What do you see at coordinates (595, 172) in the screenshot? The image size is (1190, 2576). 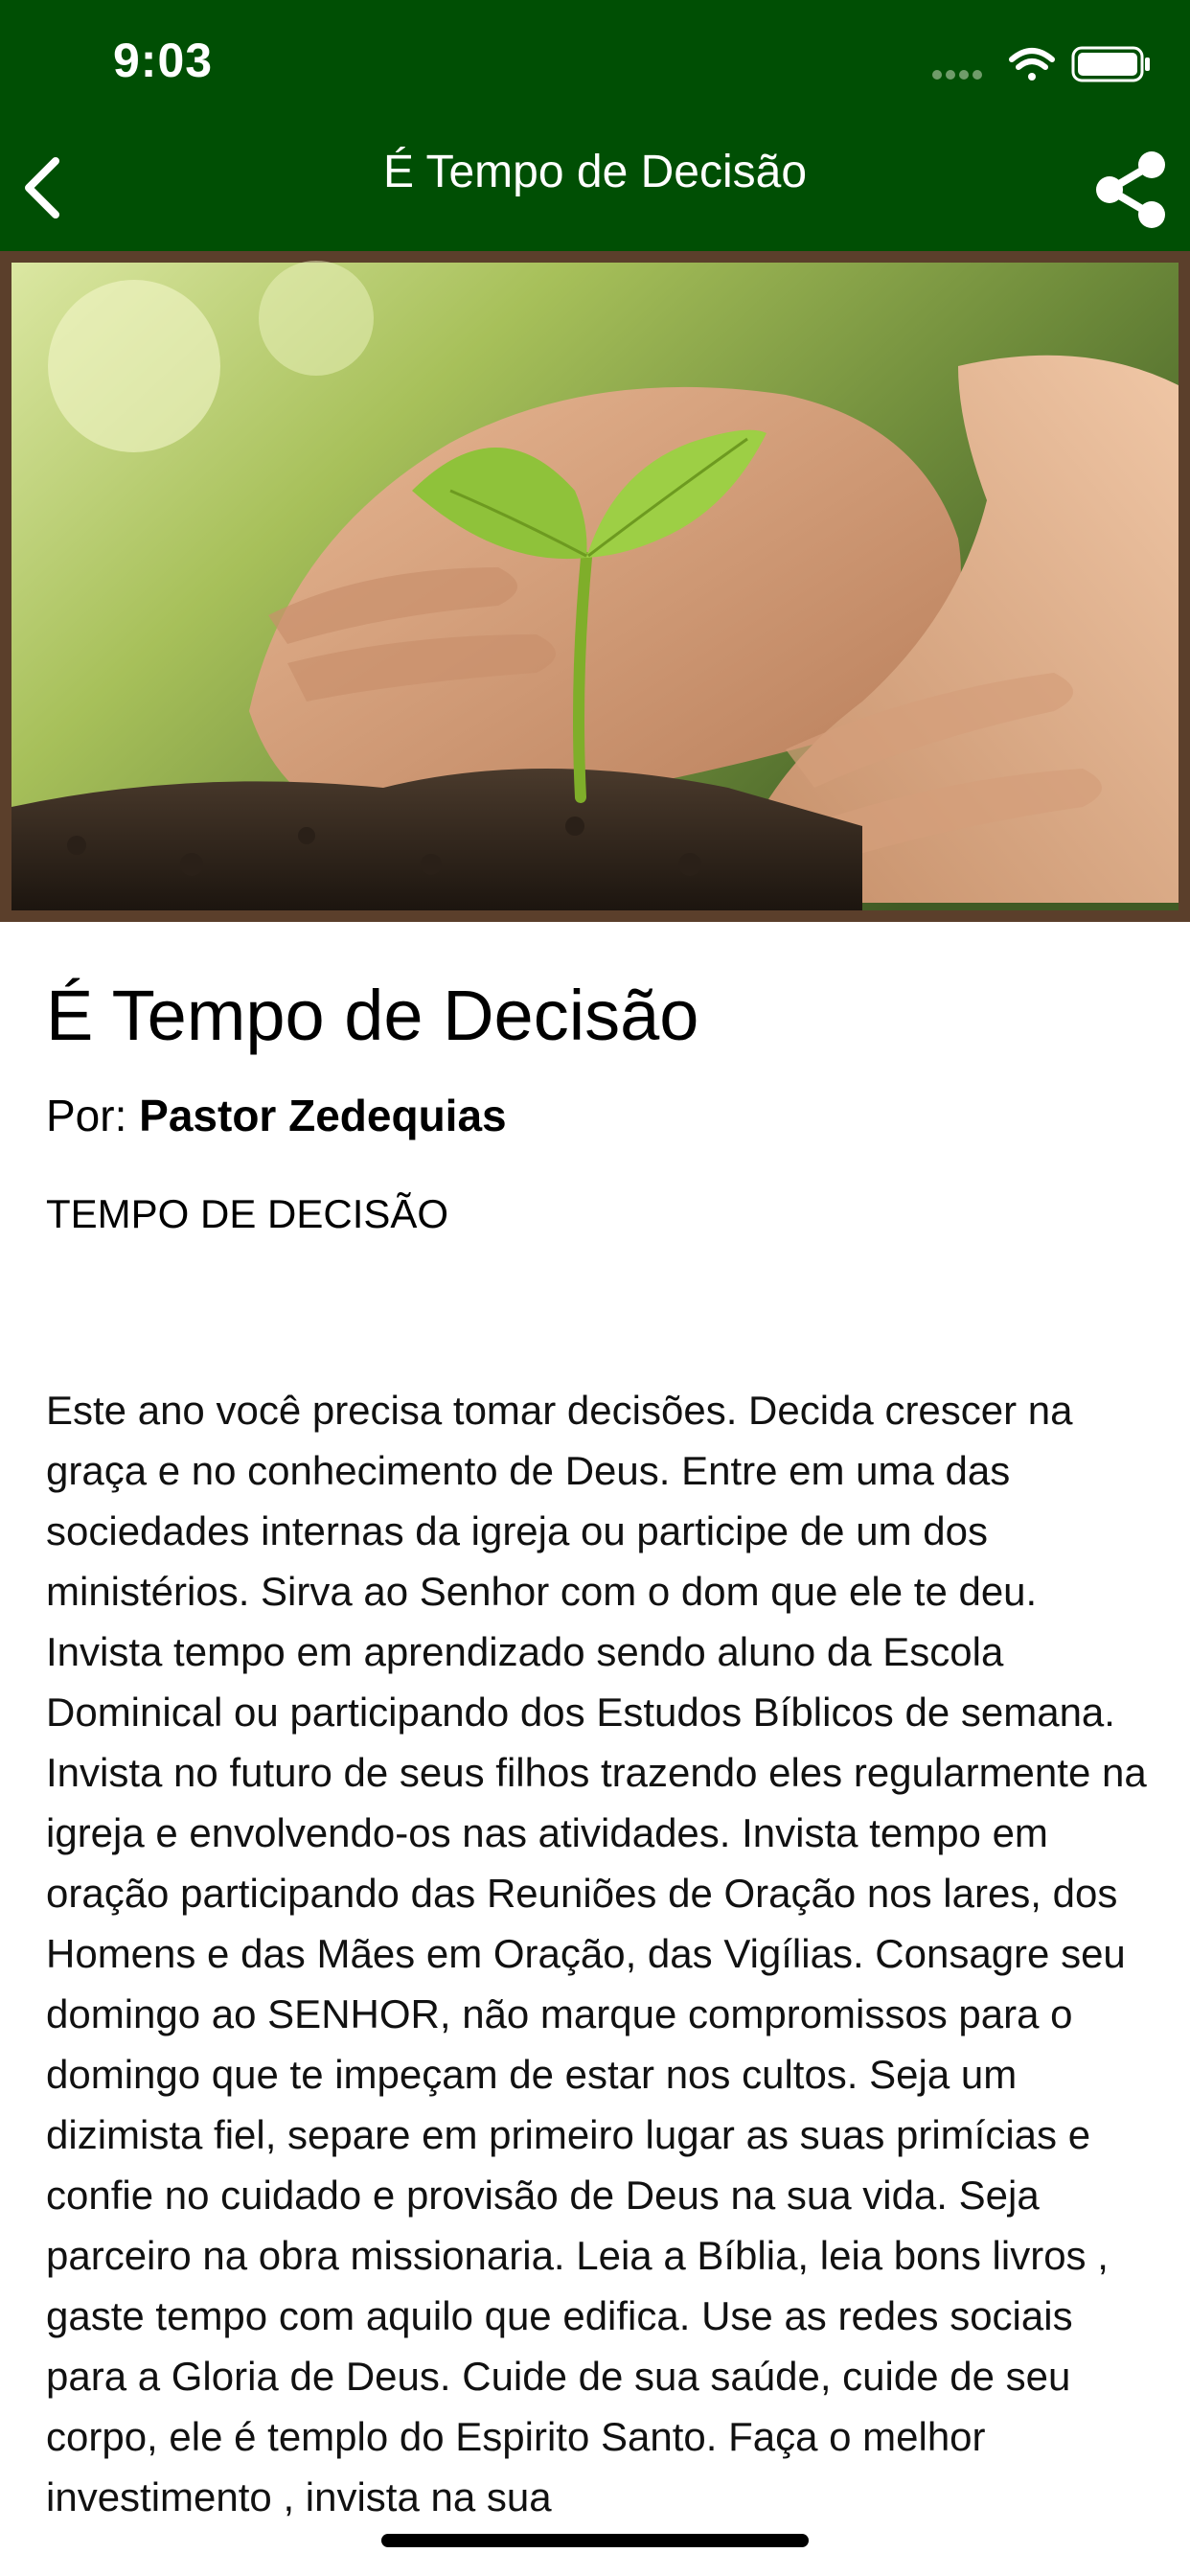 I see `nav-title: É Tempo de Decisão` at bounding box center [595, 172].